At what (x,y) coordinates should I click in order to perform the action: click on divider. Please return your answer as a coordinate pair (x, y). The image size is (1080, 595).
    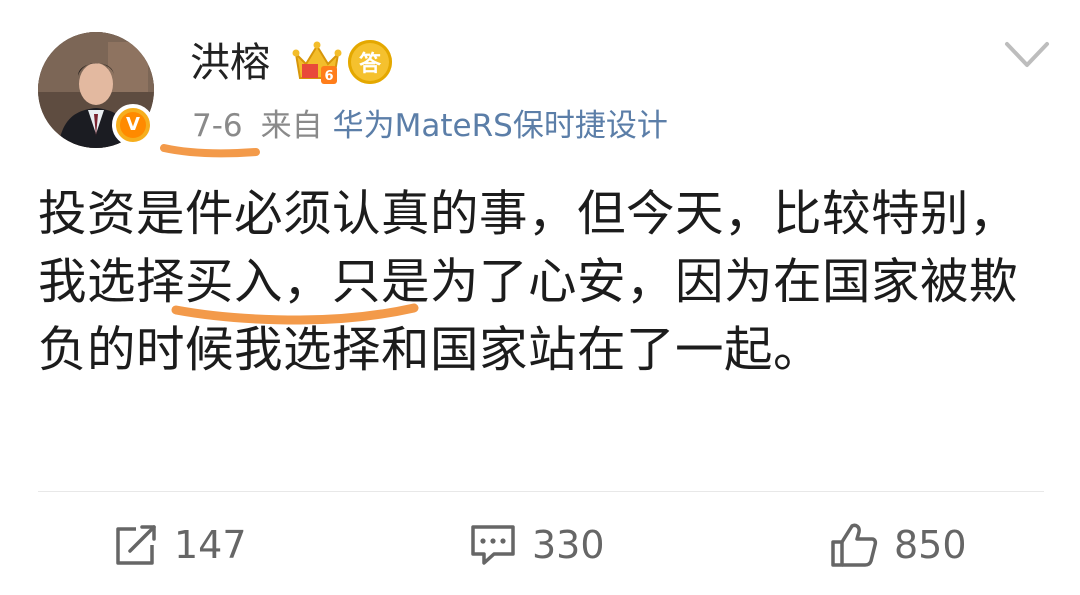
    Looking at the image, I should click on (541, 491).